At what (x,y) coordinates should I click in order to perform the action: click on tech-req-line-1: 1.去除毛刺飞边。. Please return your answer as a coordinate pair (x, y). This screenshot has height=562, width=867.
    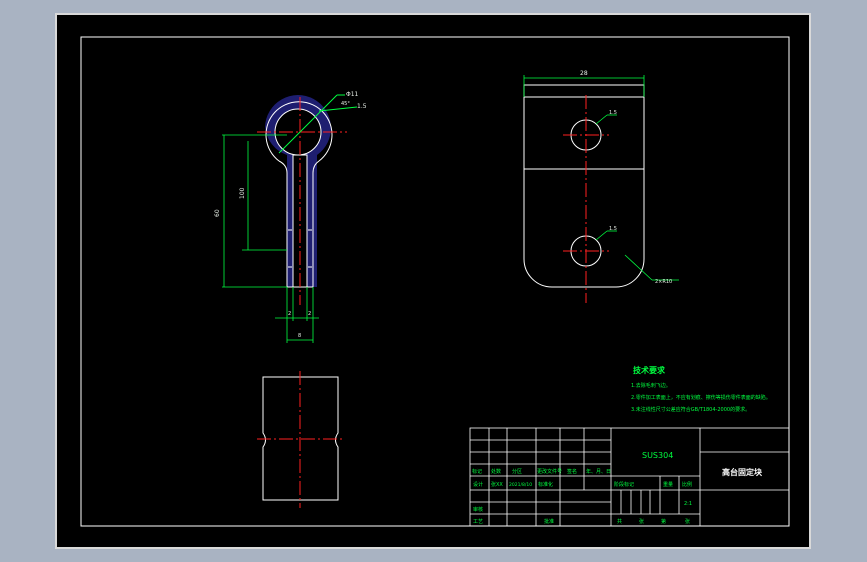
    Looking at the image, I should click on (651, 385).